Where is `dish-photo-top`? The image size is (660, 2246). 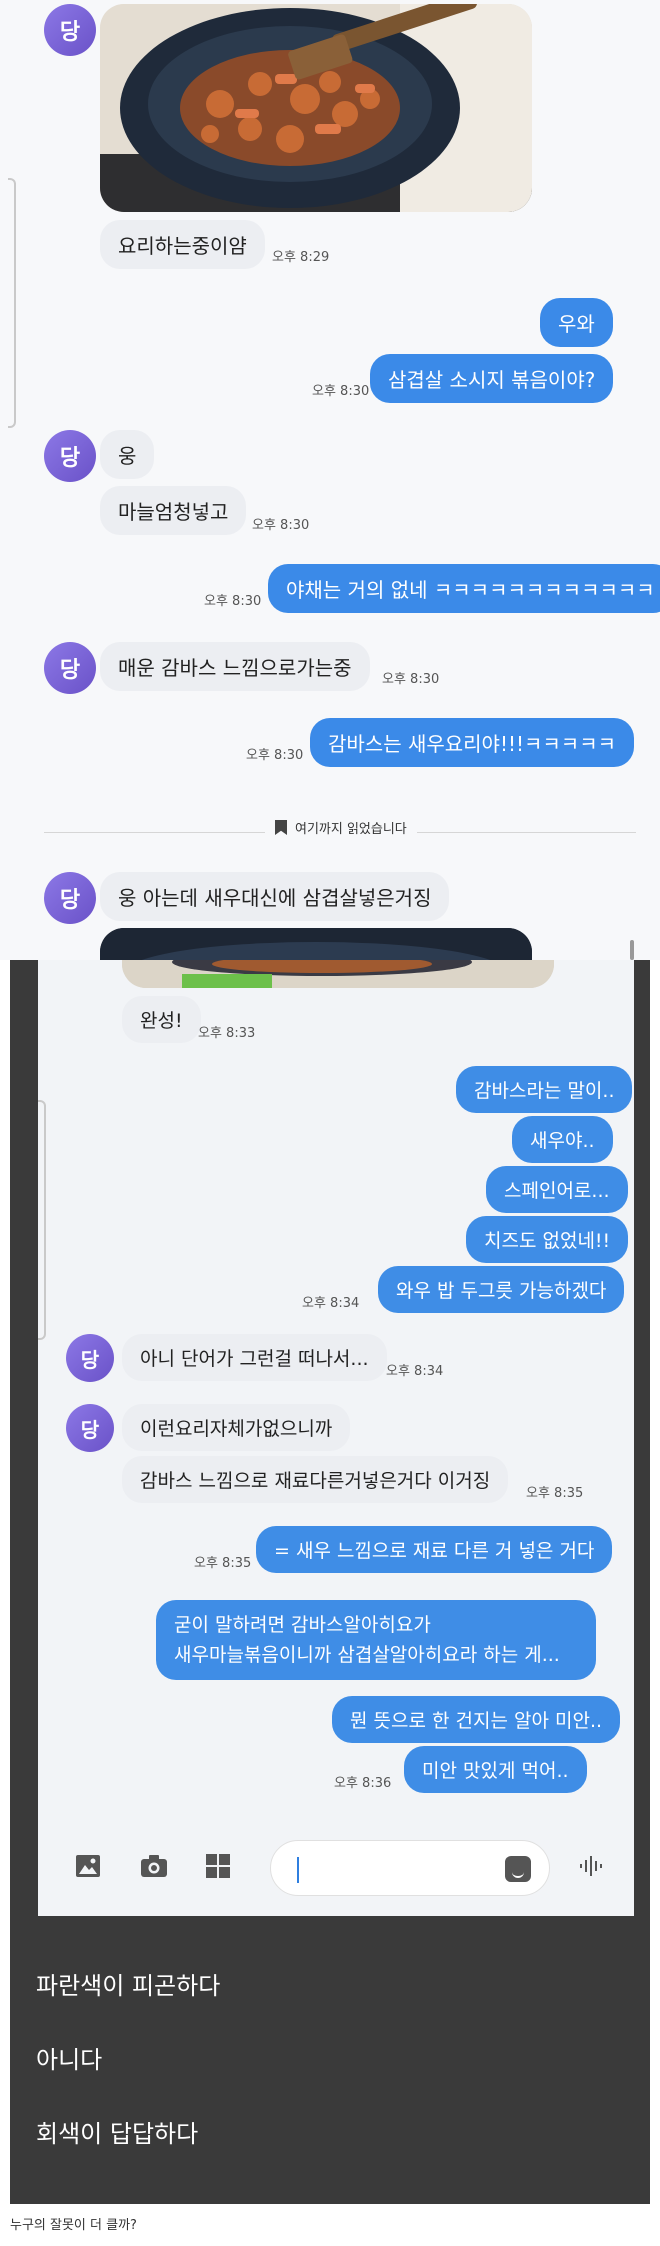 dish-photo-top is located at coordinates (316, 944).